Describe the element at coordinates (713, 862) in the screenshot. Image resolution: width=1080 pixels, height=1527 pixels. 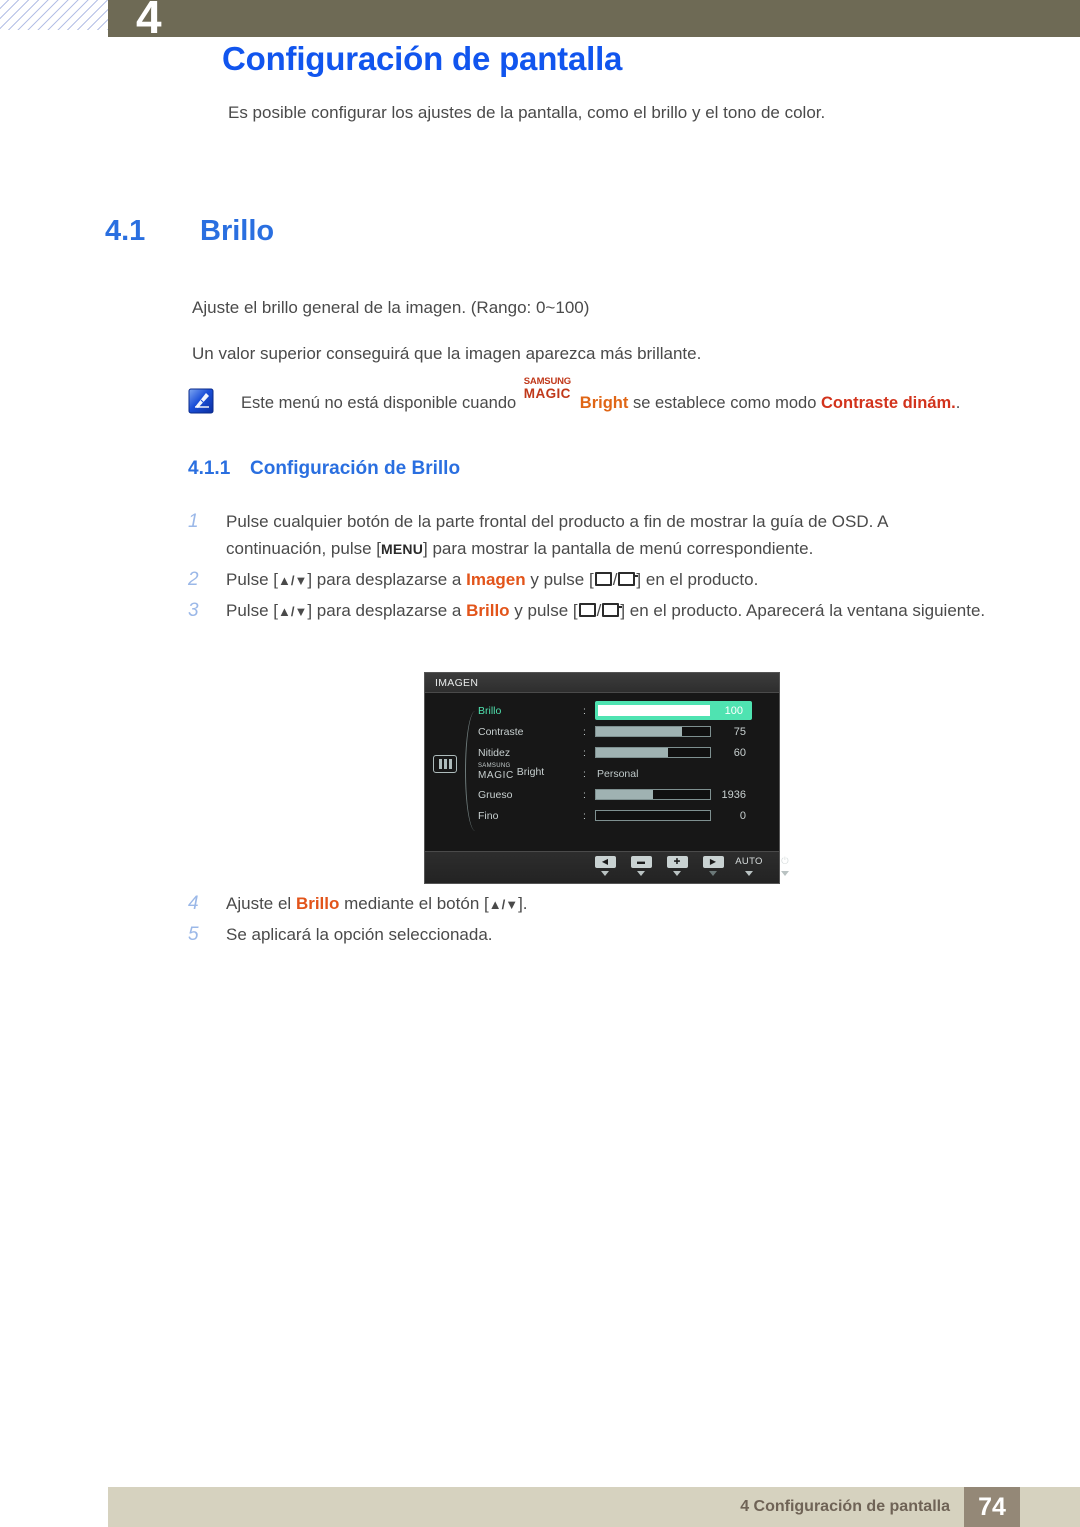
I see `osd-button-right-glyph: ▶` at that location.